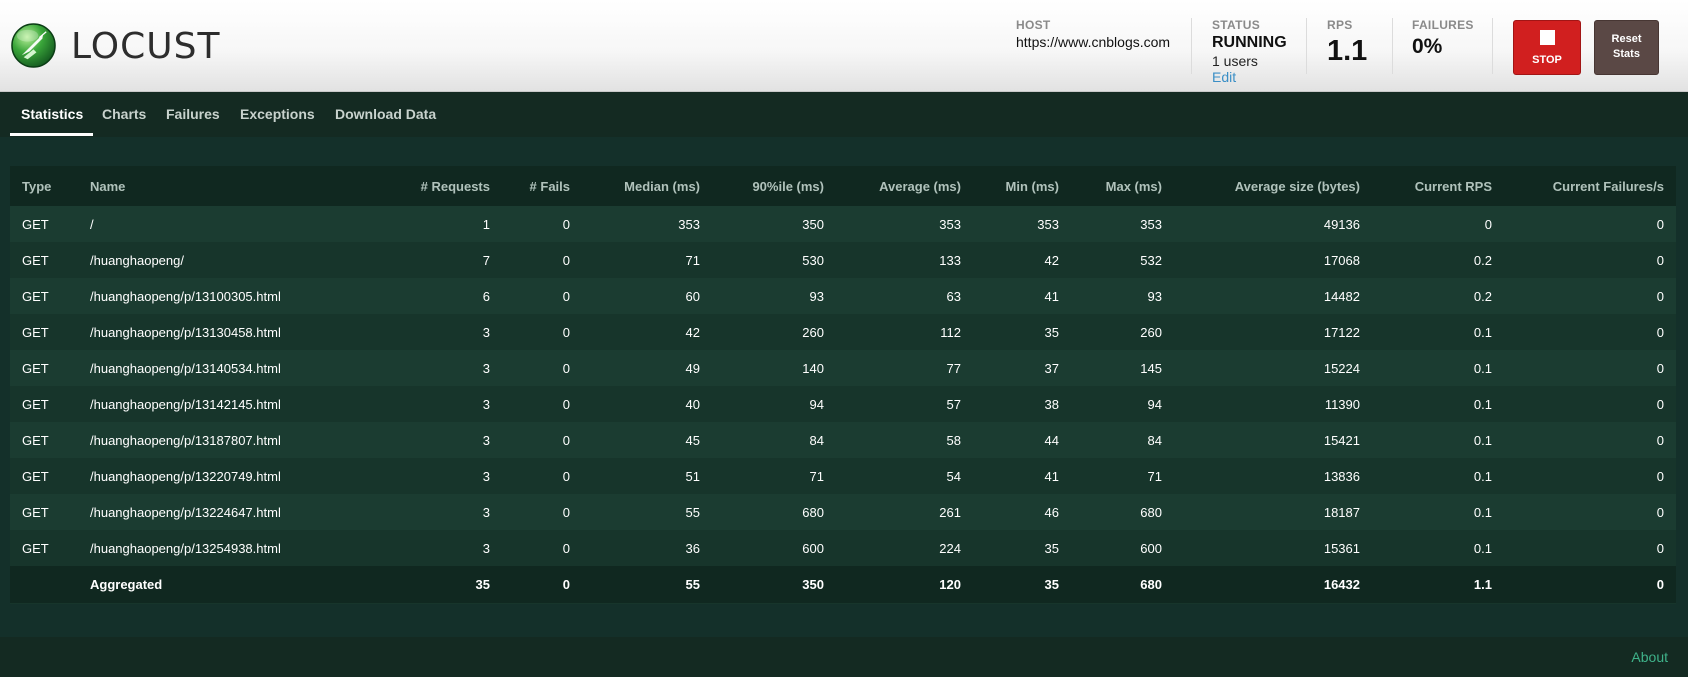  What do you see at coordinates (213, 476) in the screenshot?
I see `request-name-cell: /huanghaopeng/p/13220749.html` at bounding box center [213, 476].